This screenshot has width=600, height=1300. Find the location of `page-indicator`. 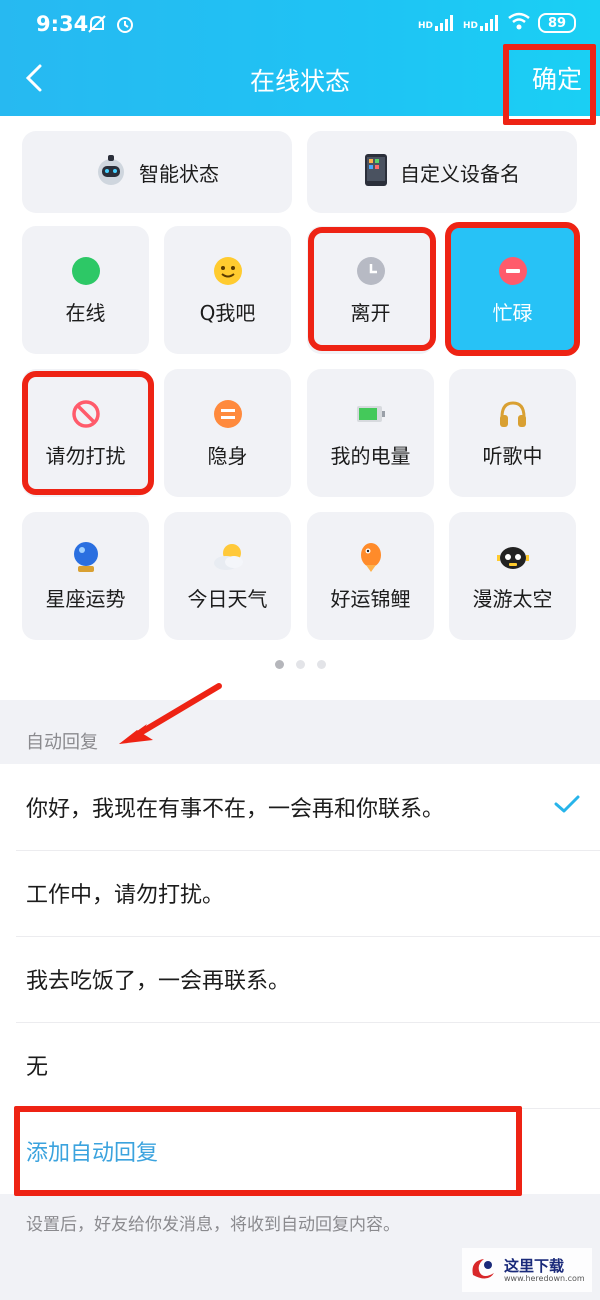

page-indicator is located at coordinates (300, 664).